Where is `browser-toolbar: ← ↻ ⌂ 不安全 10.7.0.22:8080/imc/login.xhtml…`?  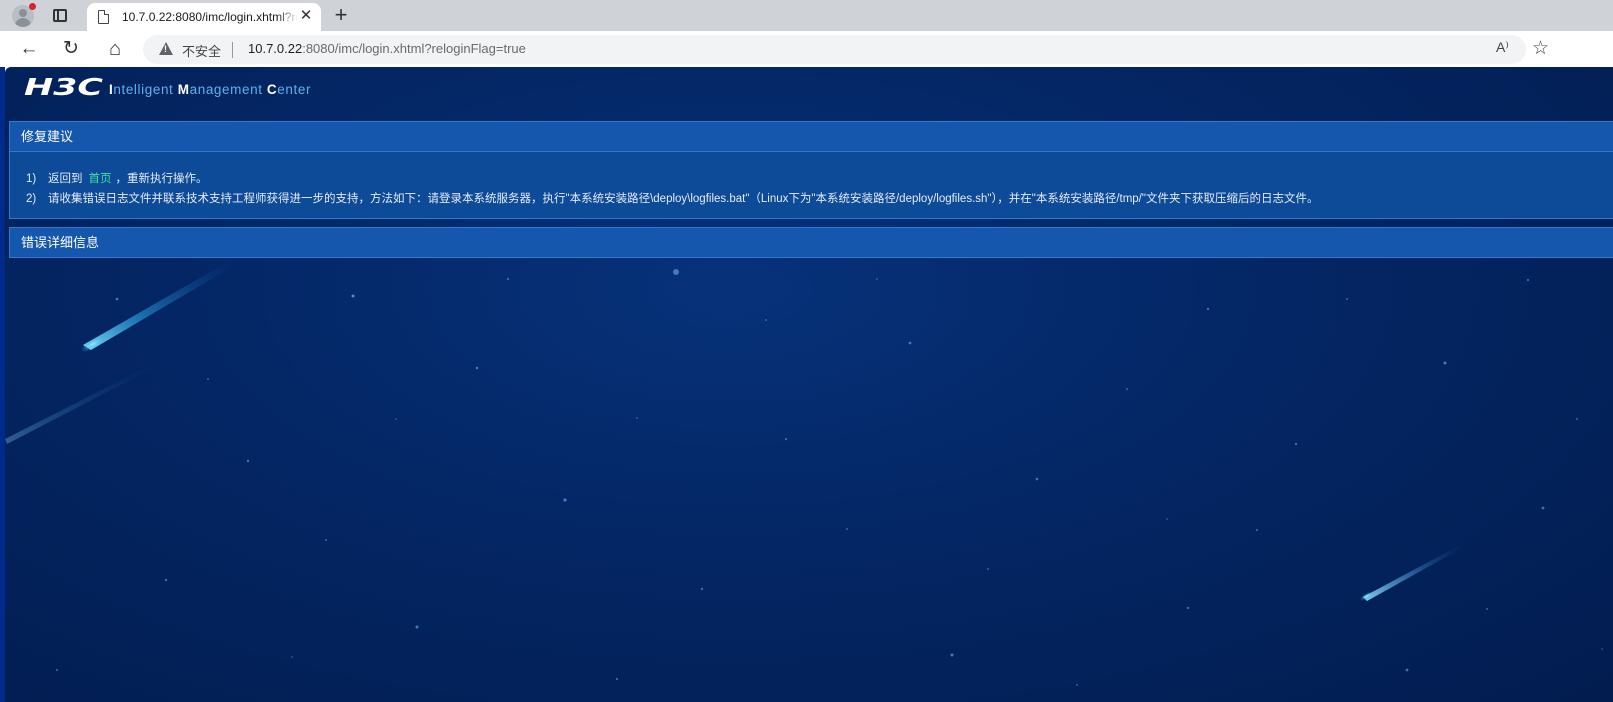 browser-toolbar: ← ↻ ⌂ 不安全 10.7.0.22:8080/imc/login.xhtml… is located at coordinates (806, 49).